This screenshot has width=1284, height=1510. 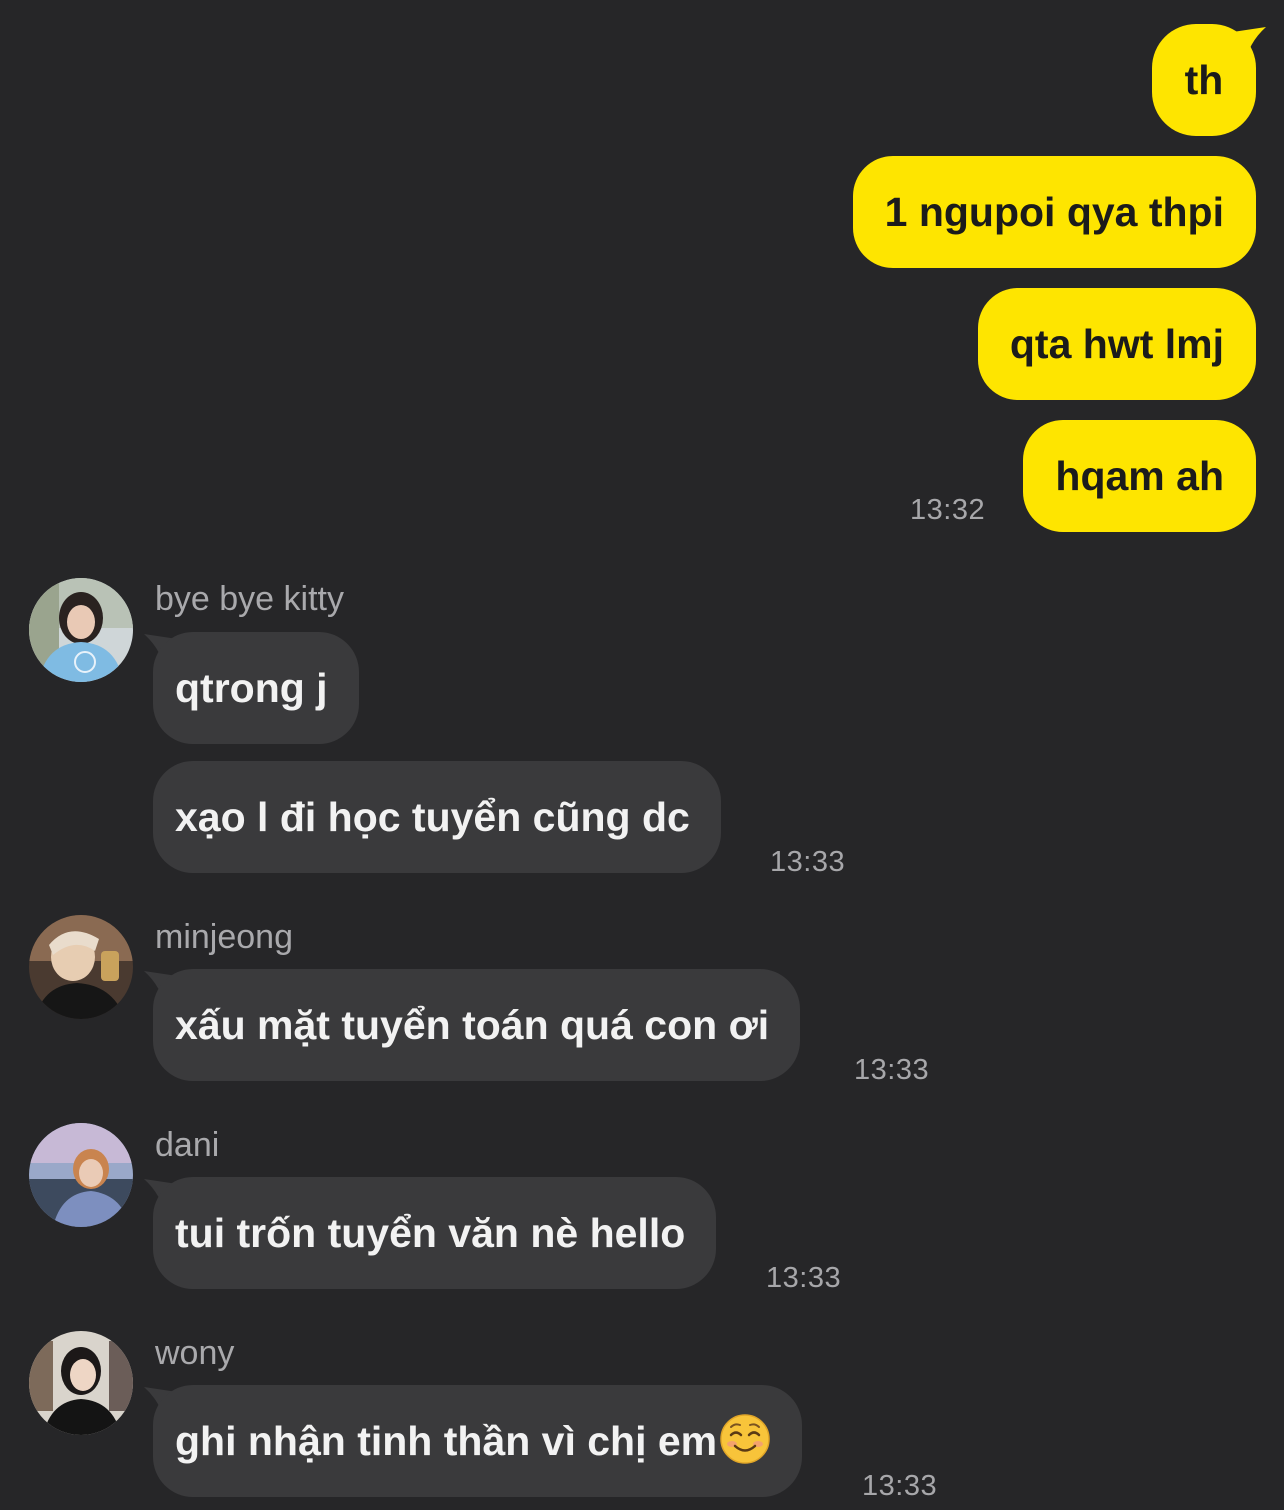 I want to click on message-text: qta hwt lmj, so click(x=1116, y=344).